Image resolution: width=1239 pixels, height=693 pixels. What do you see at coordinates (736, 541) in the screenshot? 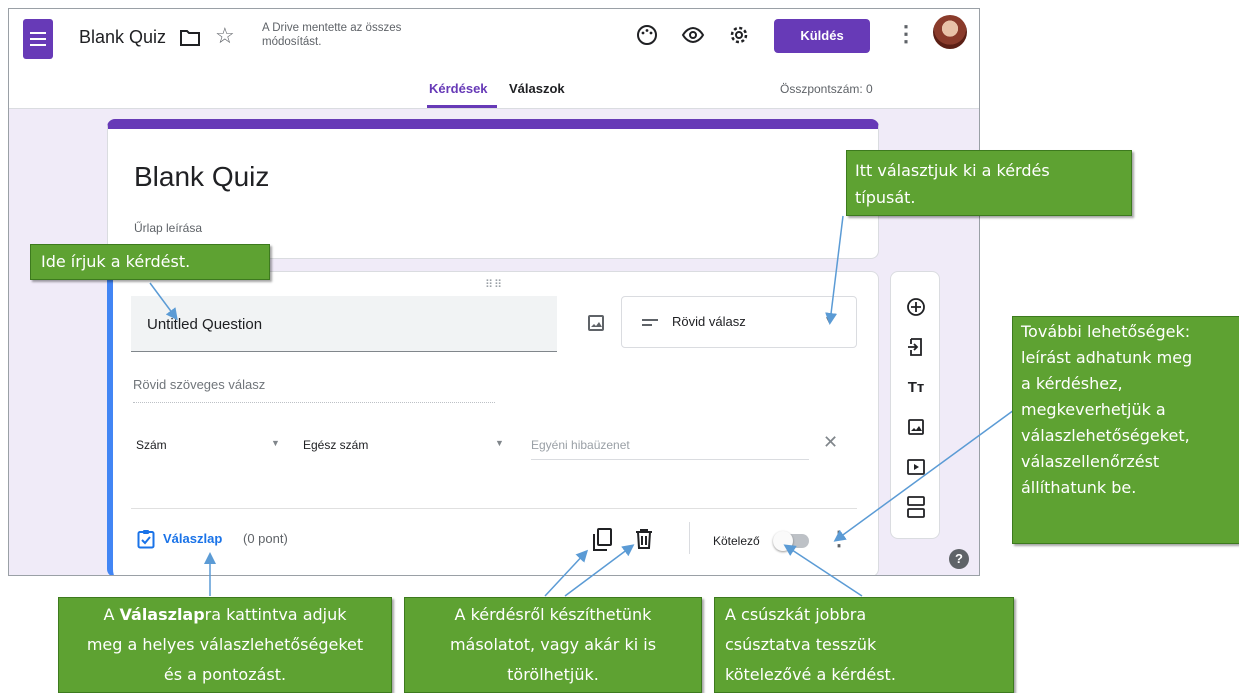
I see `required-label: Kötelező` at bounding box center [736, 541].